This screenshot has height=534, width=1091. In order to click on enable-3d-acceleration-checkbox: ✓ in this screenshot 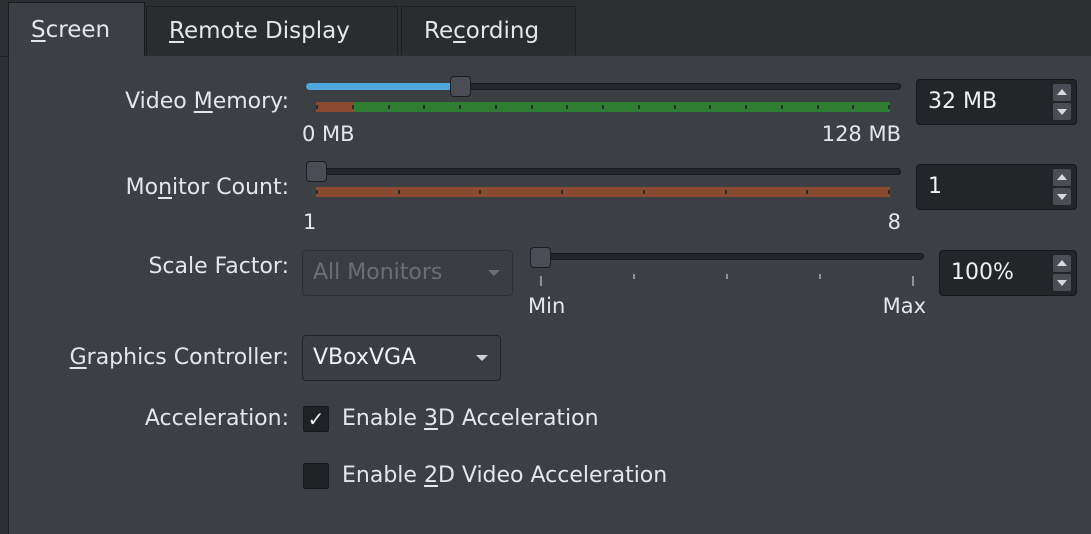, I will do `click(316, 419)`.